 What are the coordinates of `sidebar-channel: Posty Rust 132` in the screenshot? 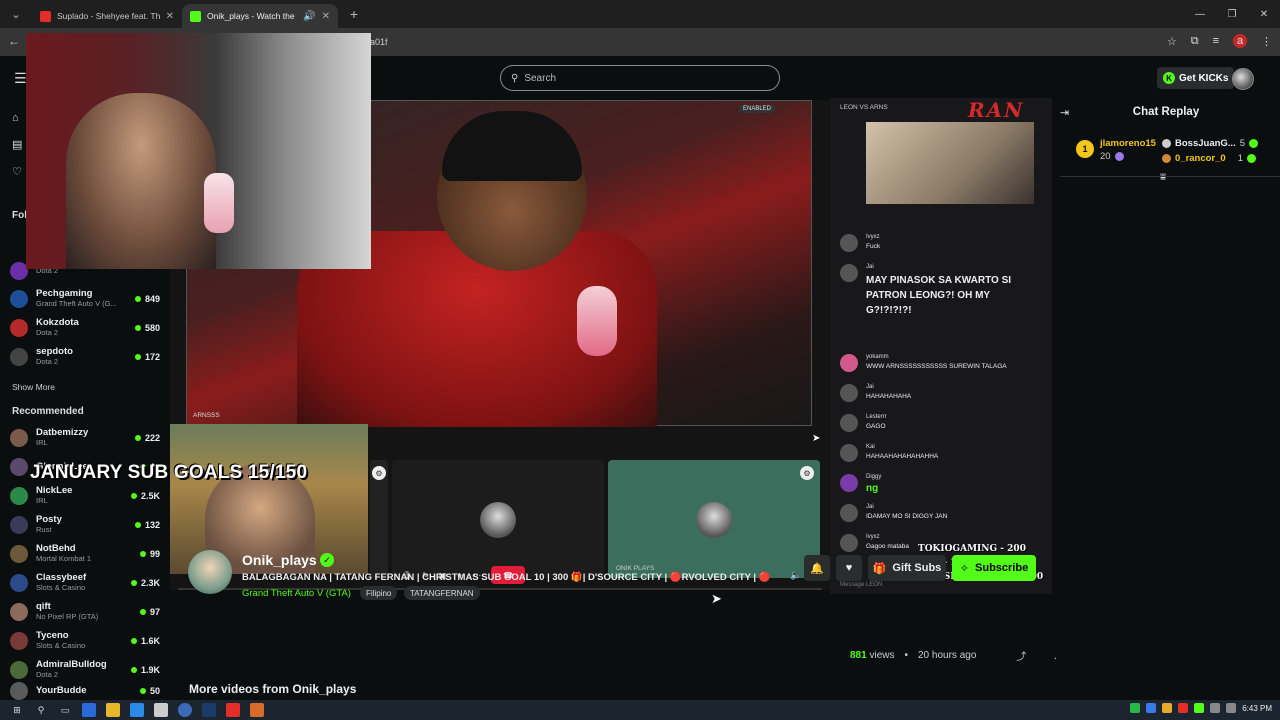 It's located at (85, 525).